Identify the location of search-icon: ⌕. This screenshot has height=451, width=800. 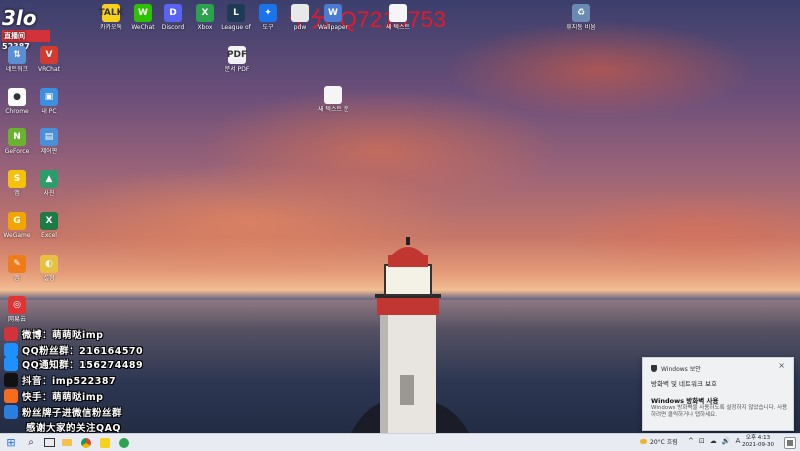
(31, 442).